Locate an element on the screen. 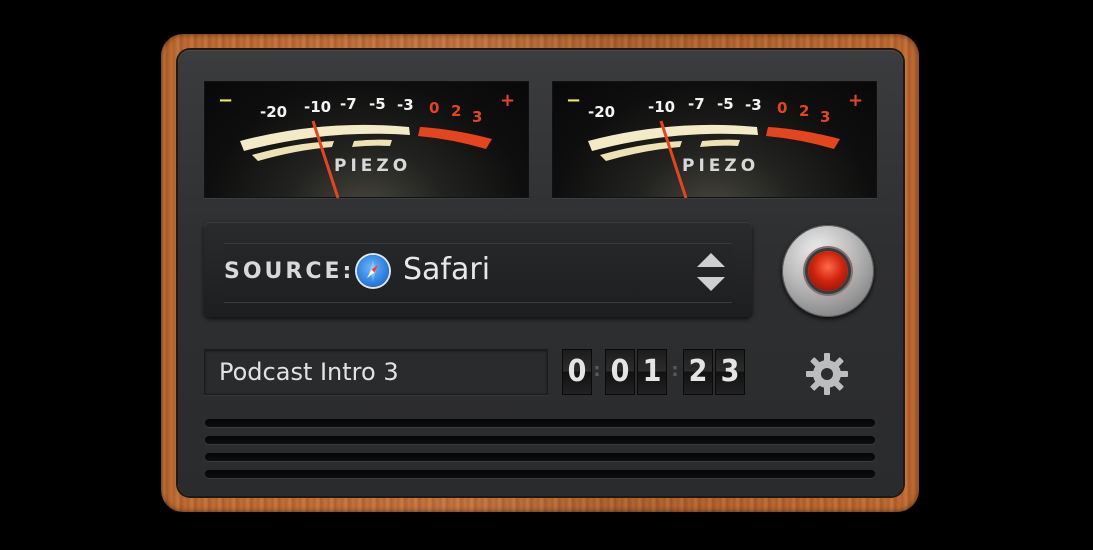 Image resolution: width=1093 pixels, height=550 pixels. time-counter: 0 : 0 1 : 2 3 is located at coordinates (655, 372).